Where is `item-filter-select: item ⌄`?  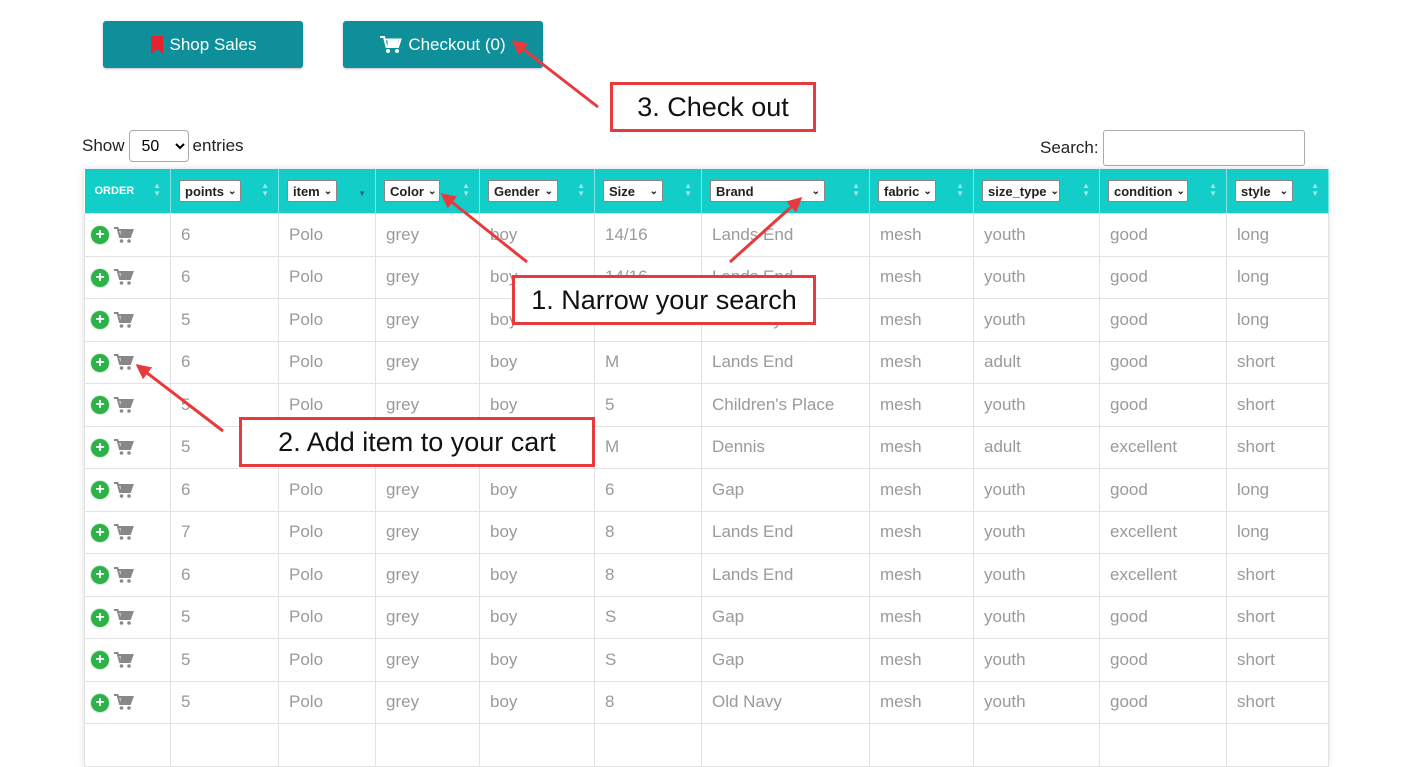
item-filter-select: item ⌄ is located at coordinates (312, 191).